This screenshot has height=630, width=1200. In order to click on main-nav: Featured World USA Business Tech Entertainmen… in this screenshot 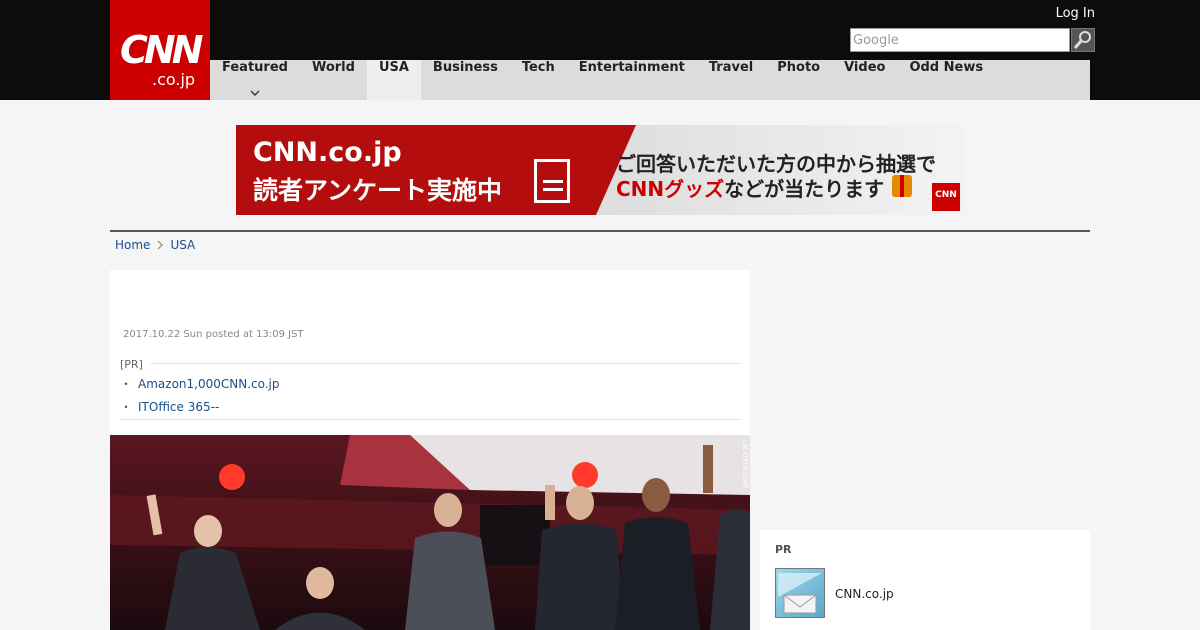, I will do `click(650, 80)`.